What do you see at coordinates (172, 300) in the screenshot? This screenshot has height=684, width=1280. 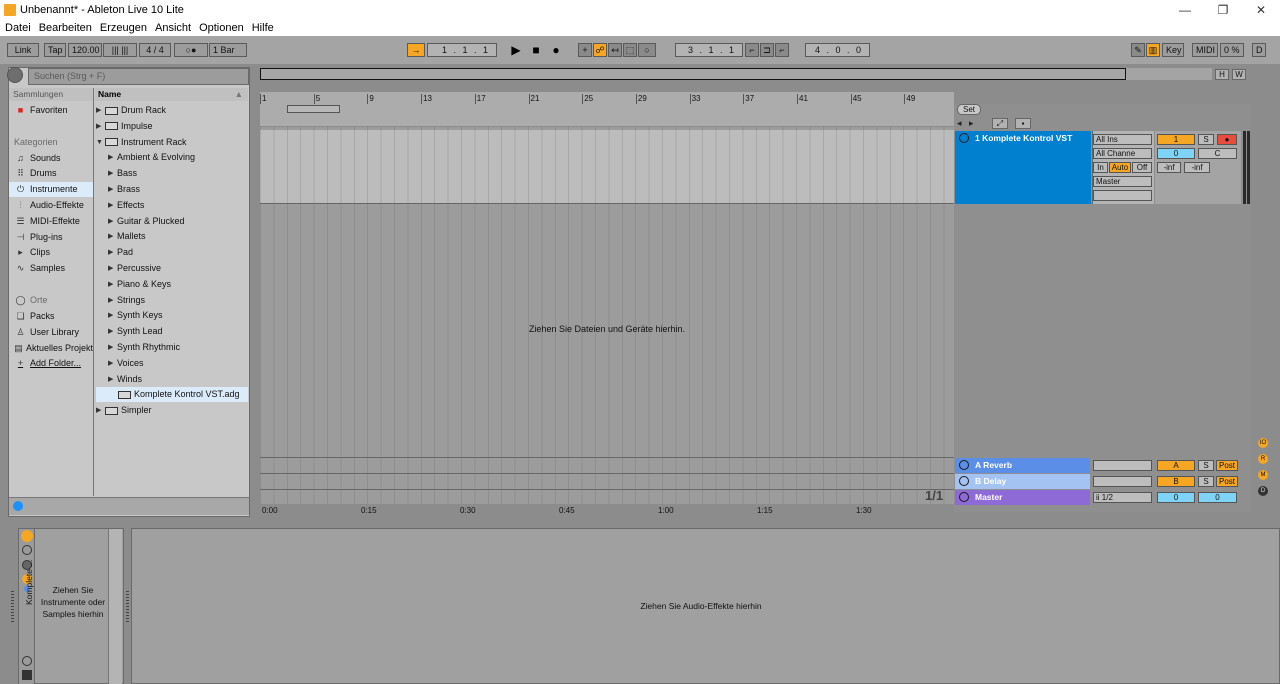 I see `browser-item: ▶ Strings` at bounding box center [172, 300].